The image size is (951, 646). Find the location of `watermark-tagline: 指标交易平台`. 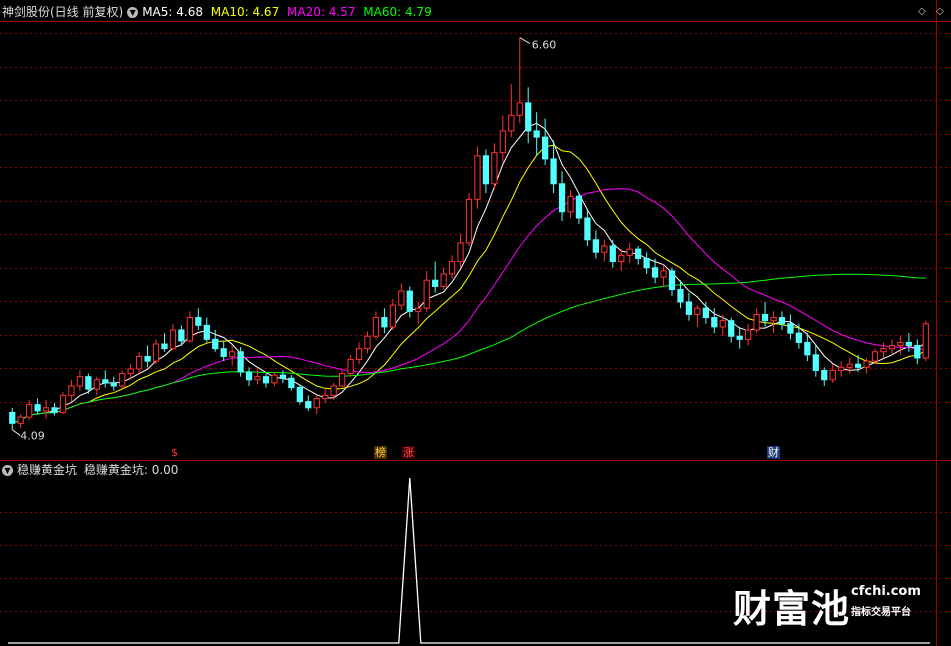

watermark-tagline: 指标交易平台 is located at coordinates (881, 612).